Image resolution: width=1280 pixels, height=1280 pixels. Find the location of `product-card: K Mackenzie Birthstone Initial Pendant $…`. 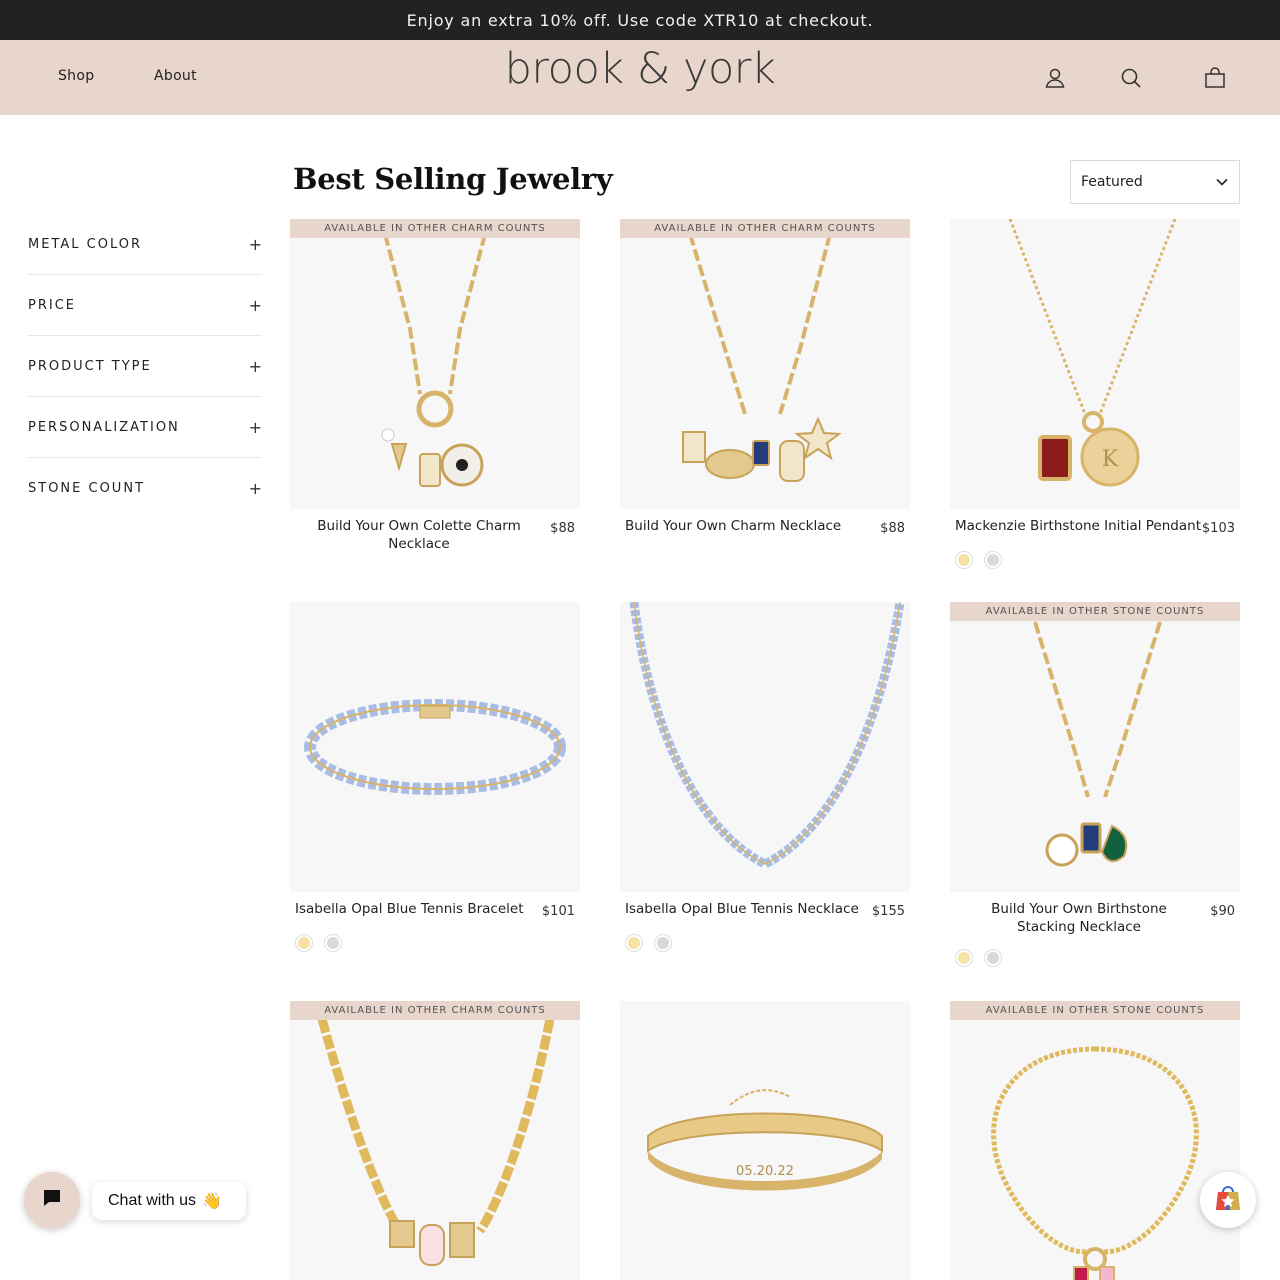

product-card: K Mackenzie Birthstone Initial Pendant $… is located at coordinates (1095, 394).